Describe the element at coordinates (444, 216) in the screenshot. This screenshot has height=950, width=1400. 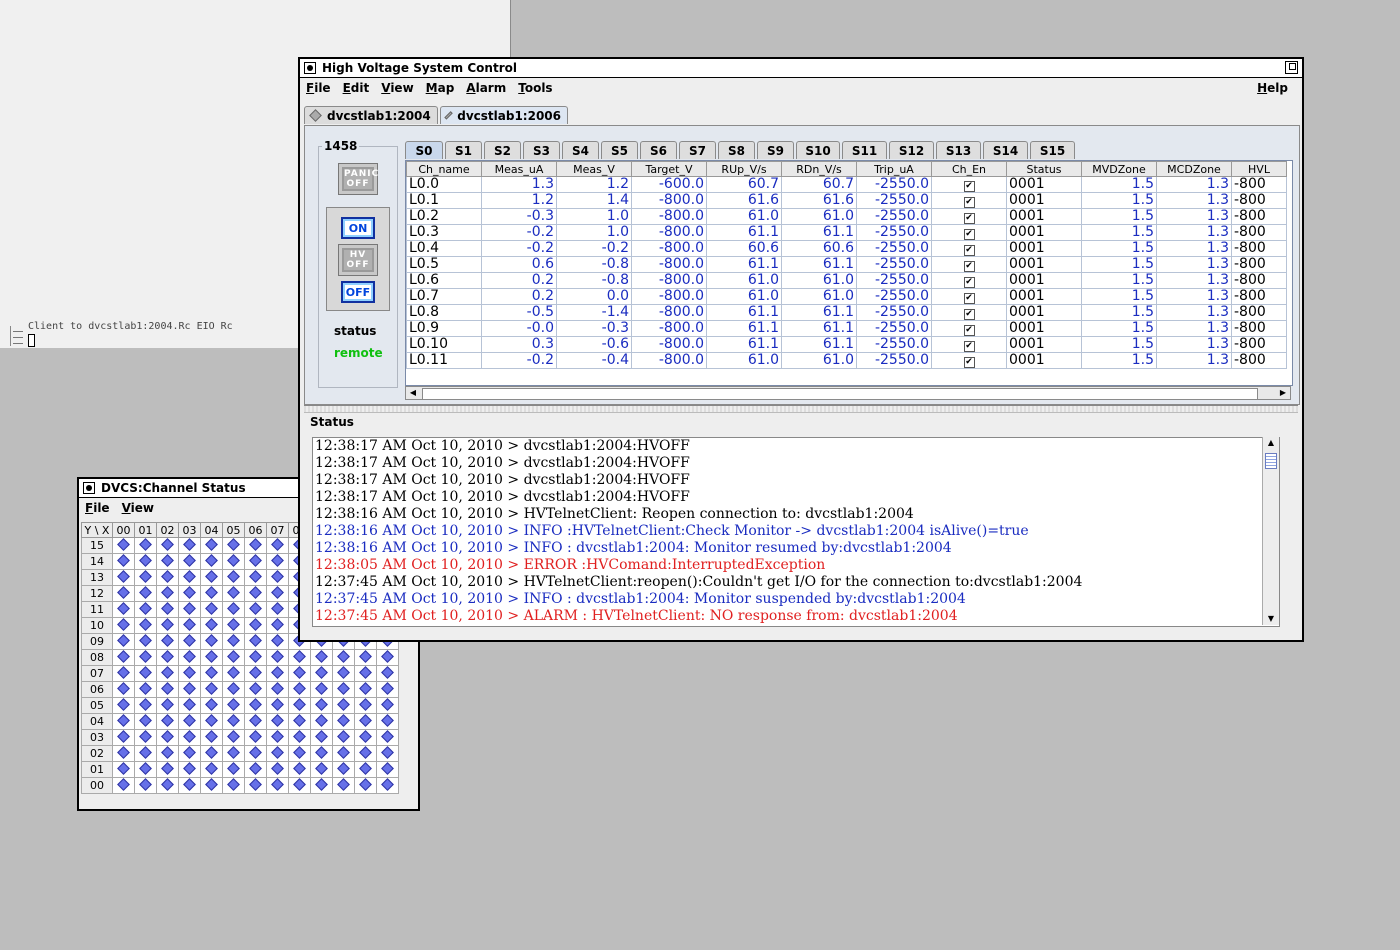
I see `table-cell: L0.2` at that location.